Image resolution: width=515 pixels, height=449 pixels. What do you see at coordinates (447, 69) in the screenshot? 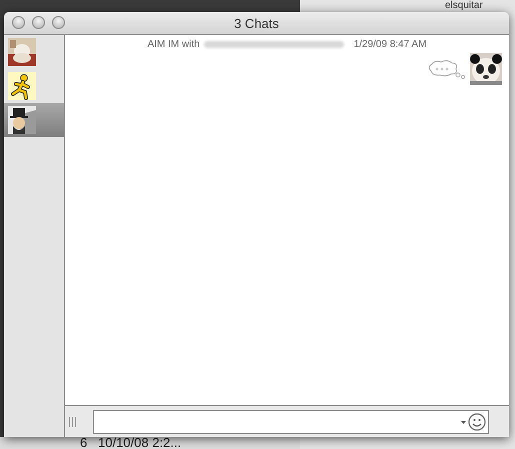
I see `thought-bubble-icon` at bounding box center [447, 69].